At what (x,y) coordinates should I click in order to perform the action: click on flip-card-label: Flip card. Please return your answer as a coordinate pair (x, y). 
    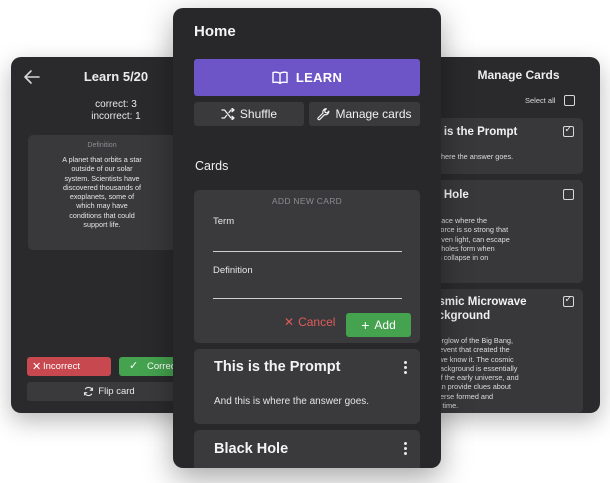
    Looking at the image, I should click on (116, 391).